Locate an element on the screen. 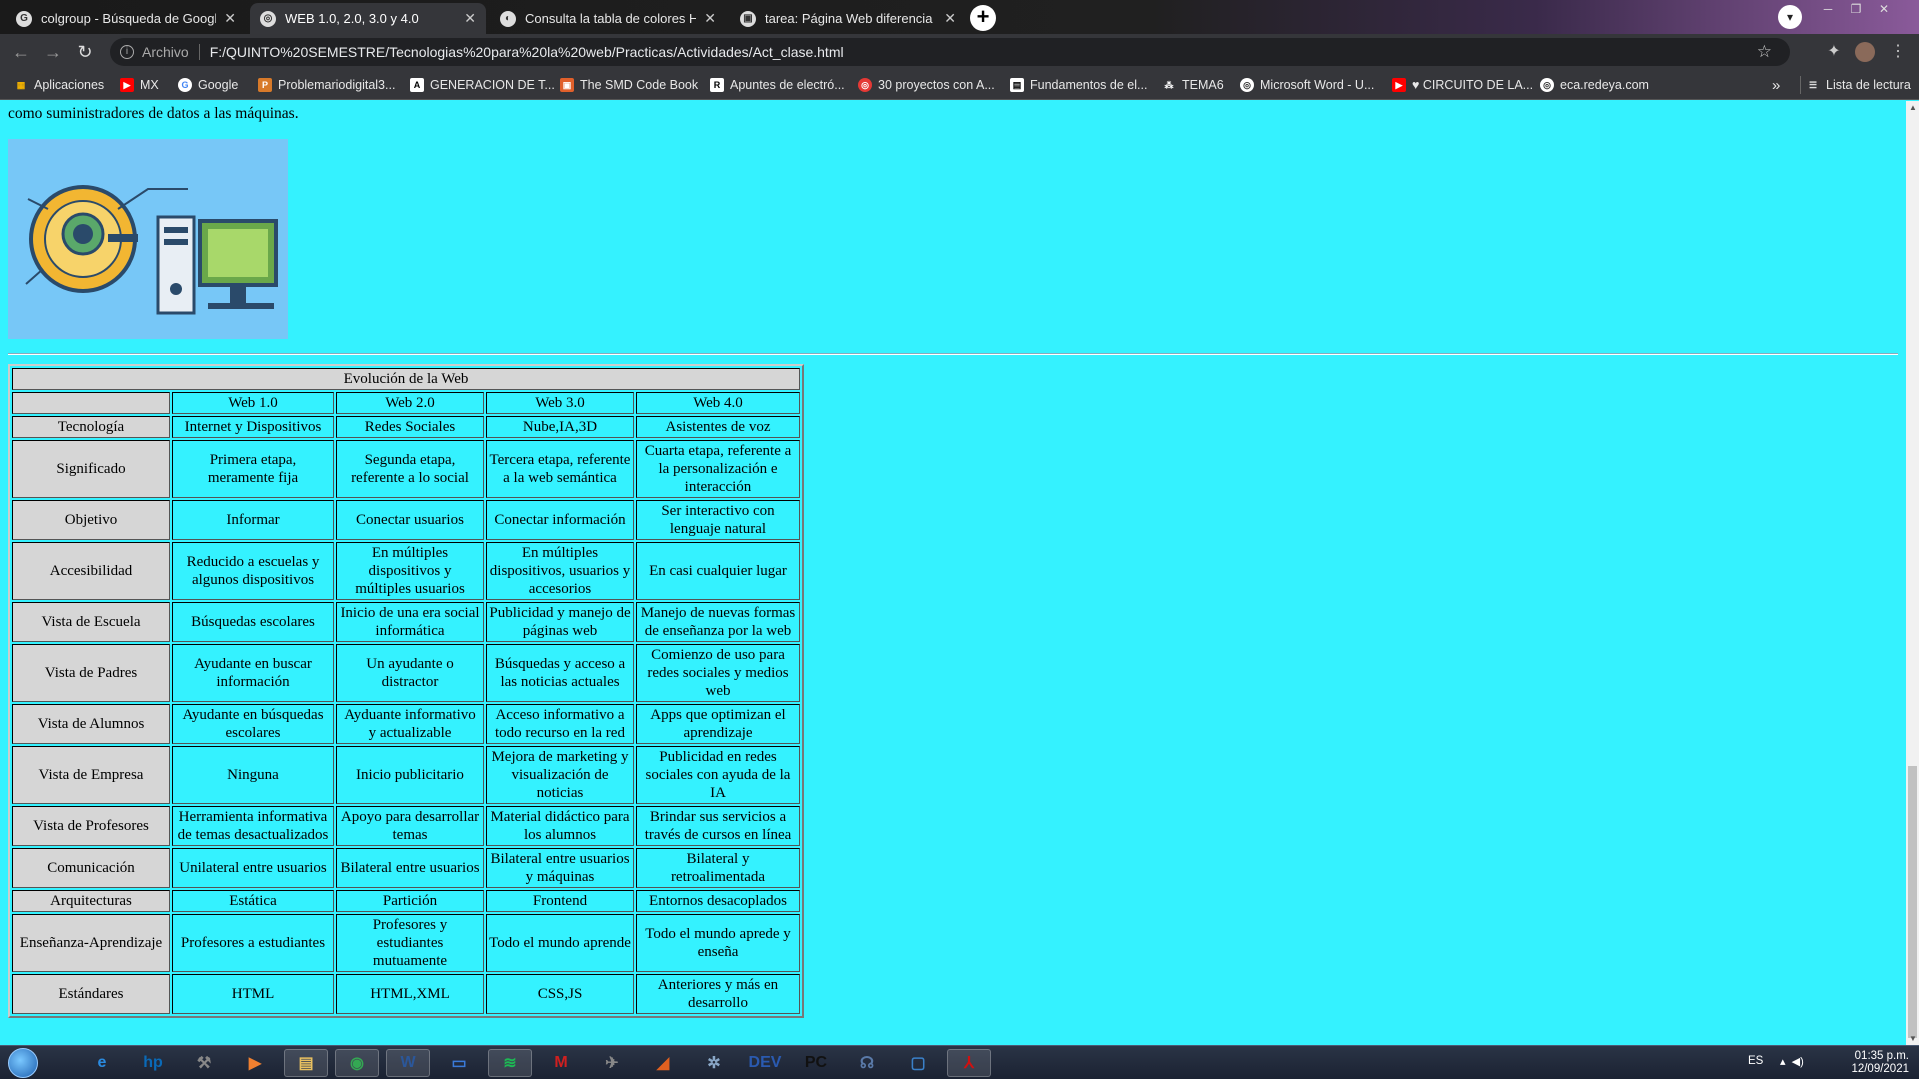 Image resolution: width=1919 pixels, height=1079 pixels. tool-icon: ⚒ is located at coordinates (204, 1063).